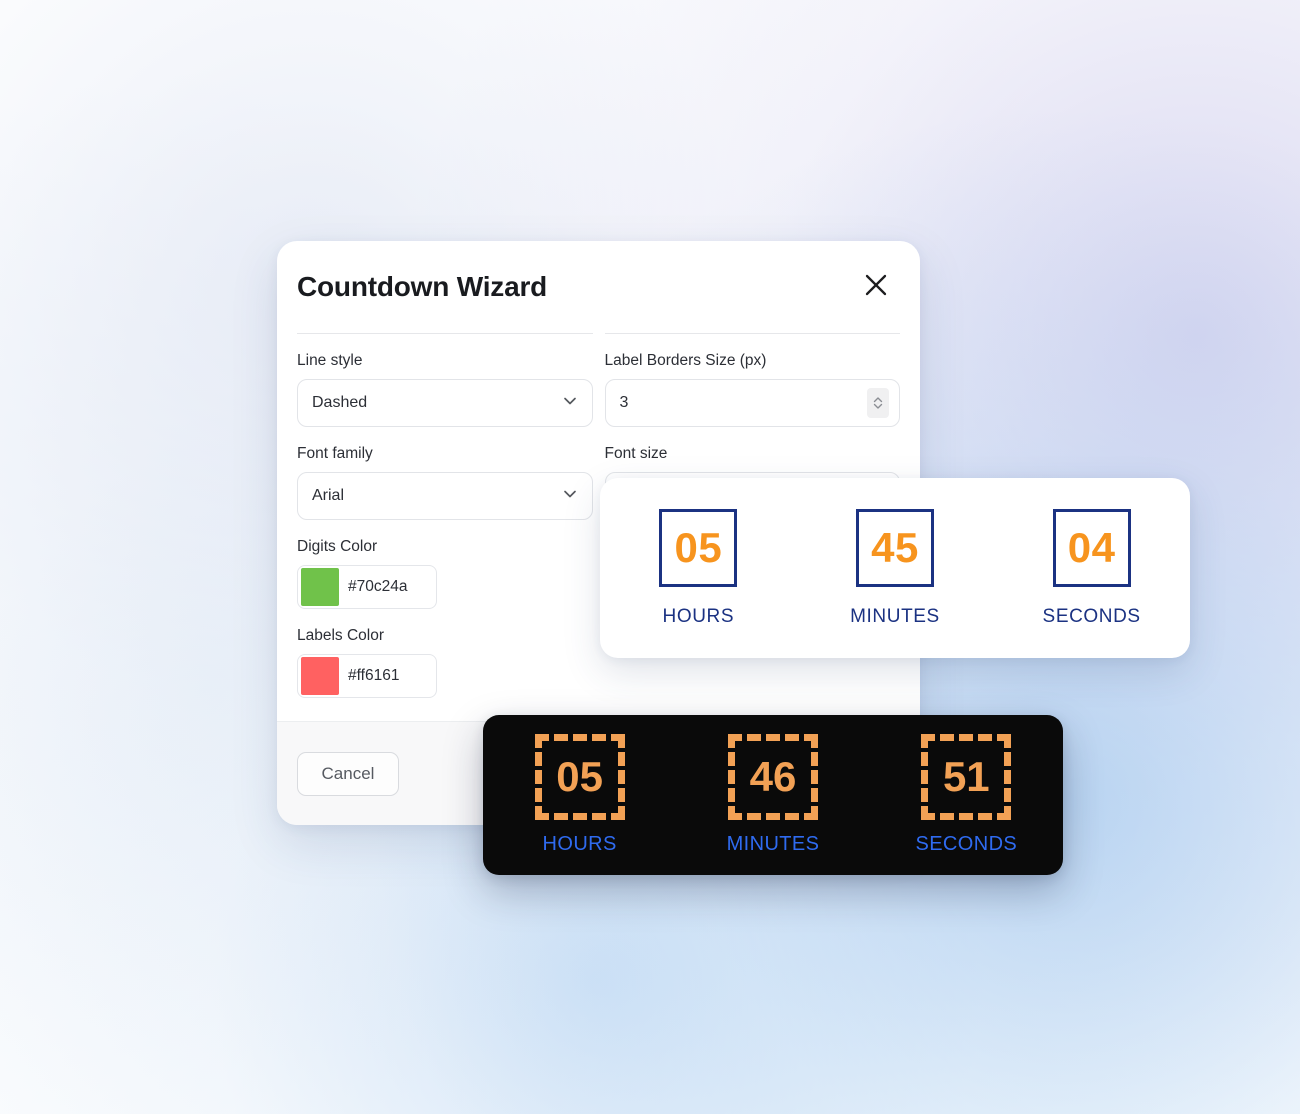 The width and height of the screenshot is (1300, 1114). I want to click on preview-dark-hours-label: HOURS, so click(579, 844).